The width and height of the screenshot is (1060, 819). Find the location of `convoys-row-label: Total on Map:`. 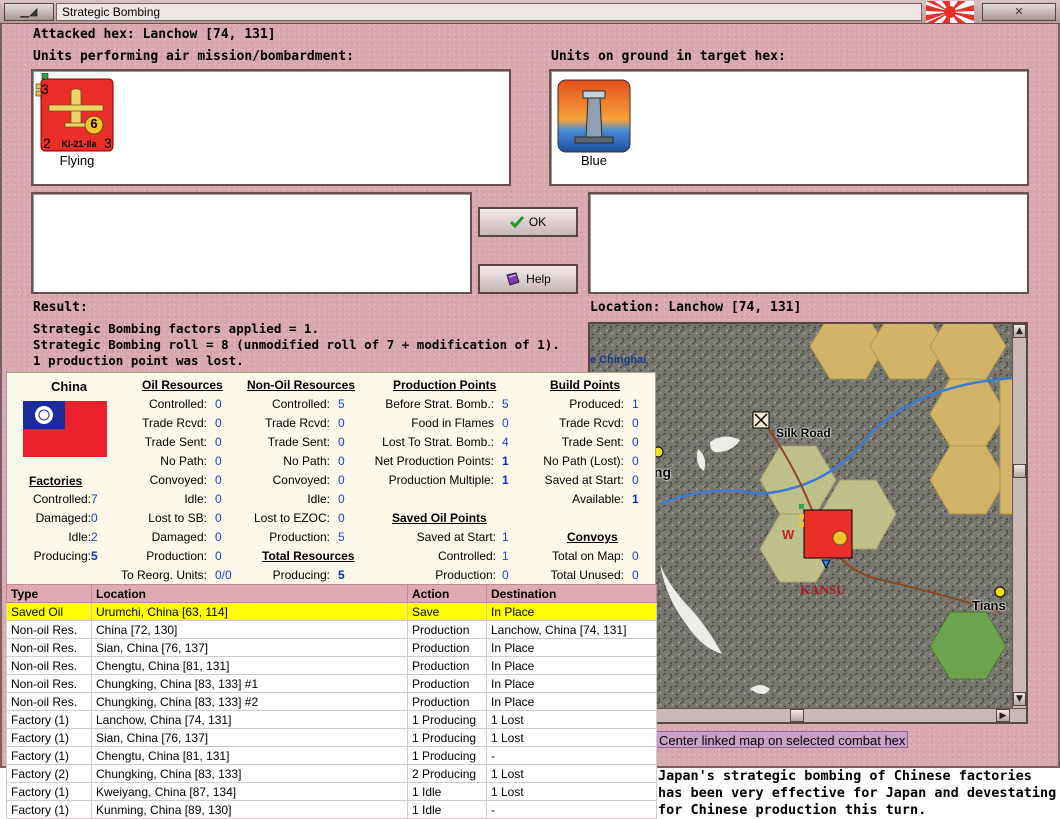

convoys-row-label: Total on Map: is located at coordinates (587, 556).